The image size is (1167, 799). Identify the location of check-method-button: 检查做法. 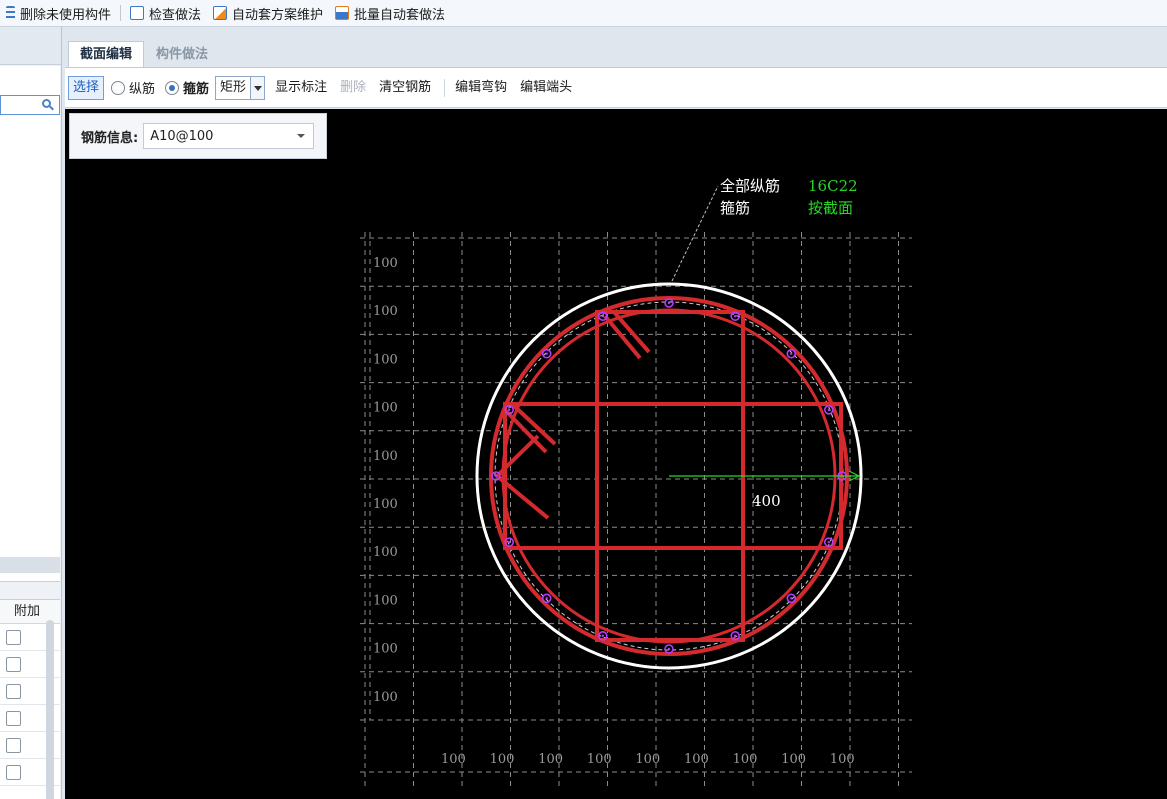
(165, 13).